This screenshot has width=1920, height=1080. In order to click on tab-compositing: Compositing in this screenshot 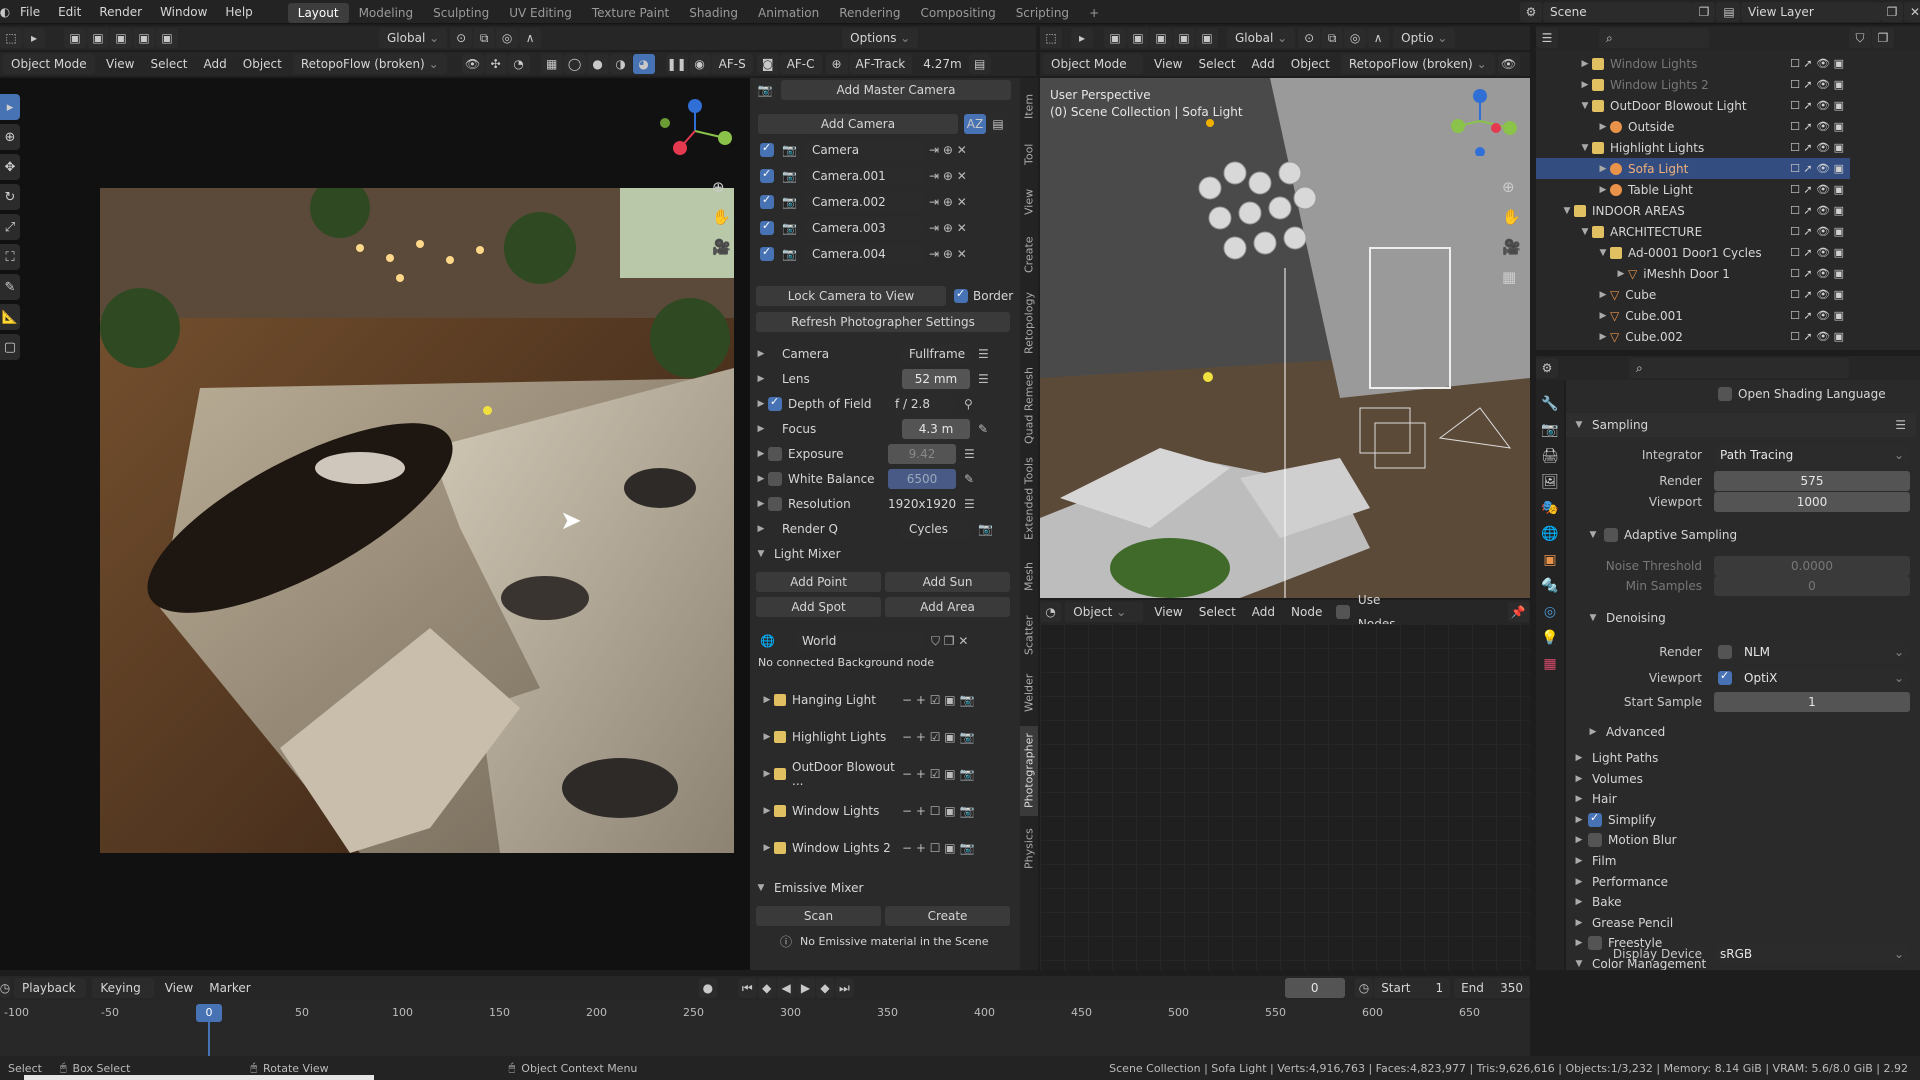, I will do `click(957, 13)`.